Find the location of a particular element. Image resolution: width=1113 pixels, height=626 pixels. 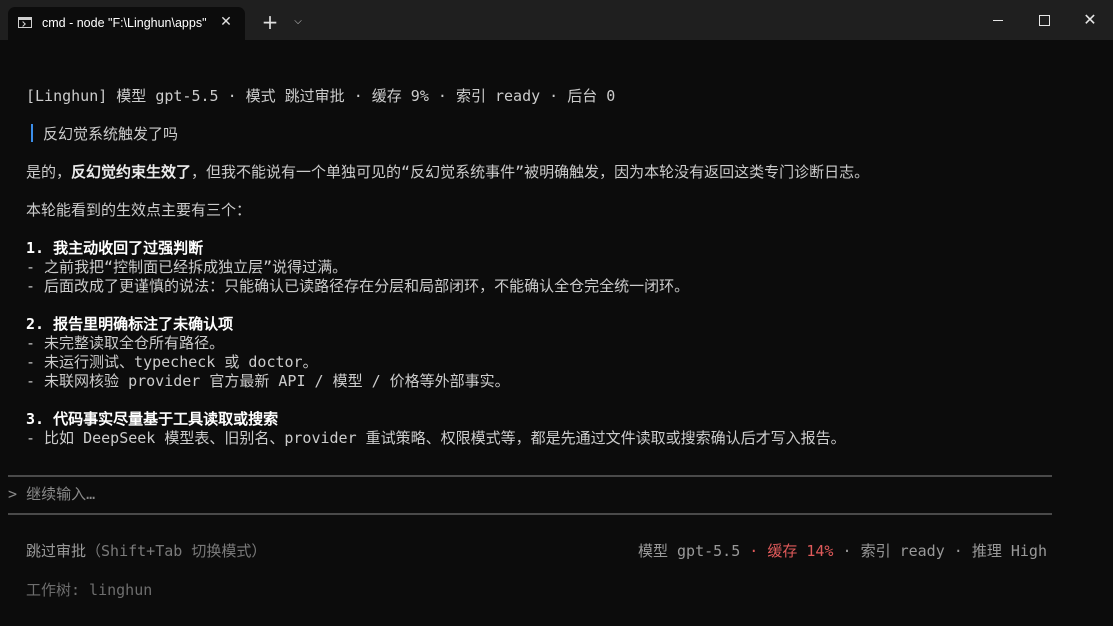

model-status: 模型 gpt-5.5 · 缓存 14% · 索引 ready · 推理 High is located at coordinates (842, 551).